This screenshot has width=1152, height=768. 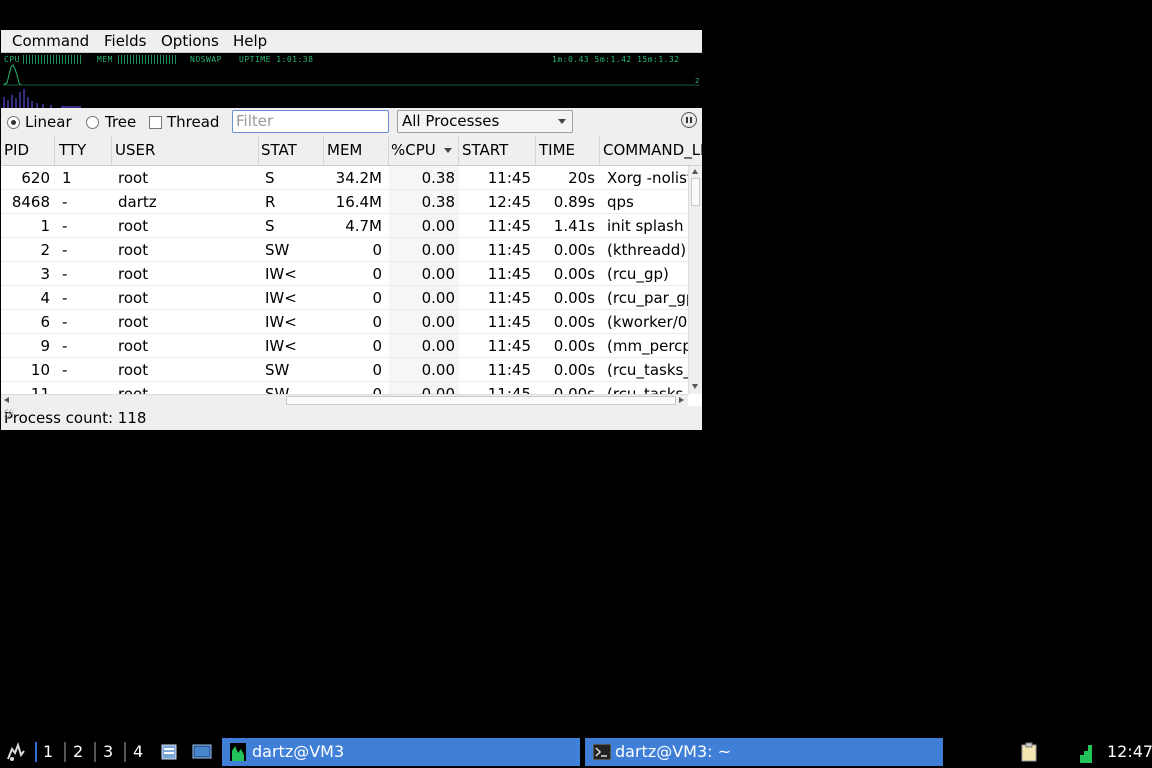 What do you see at coordinates (509, 202) in the screenshot?
I see `cell-start: 12:45` at bounding box center [509, 202].